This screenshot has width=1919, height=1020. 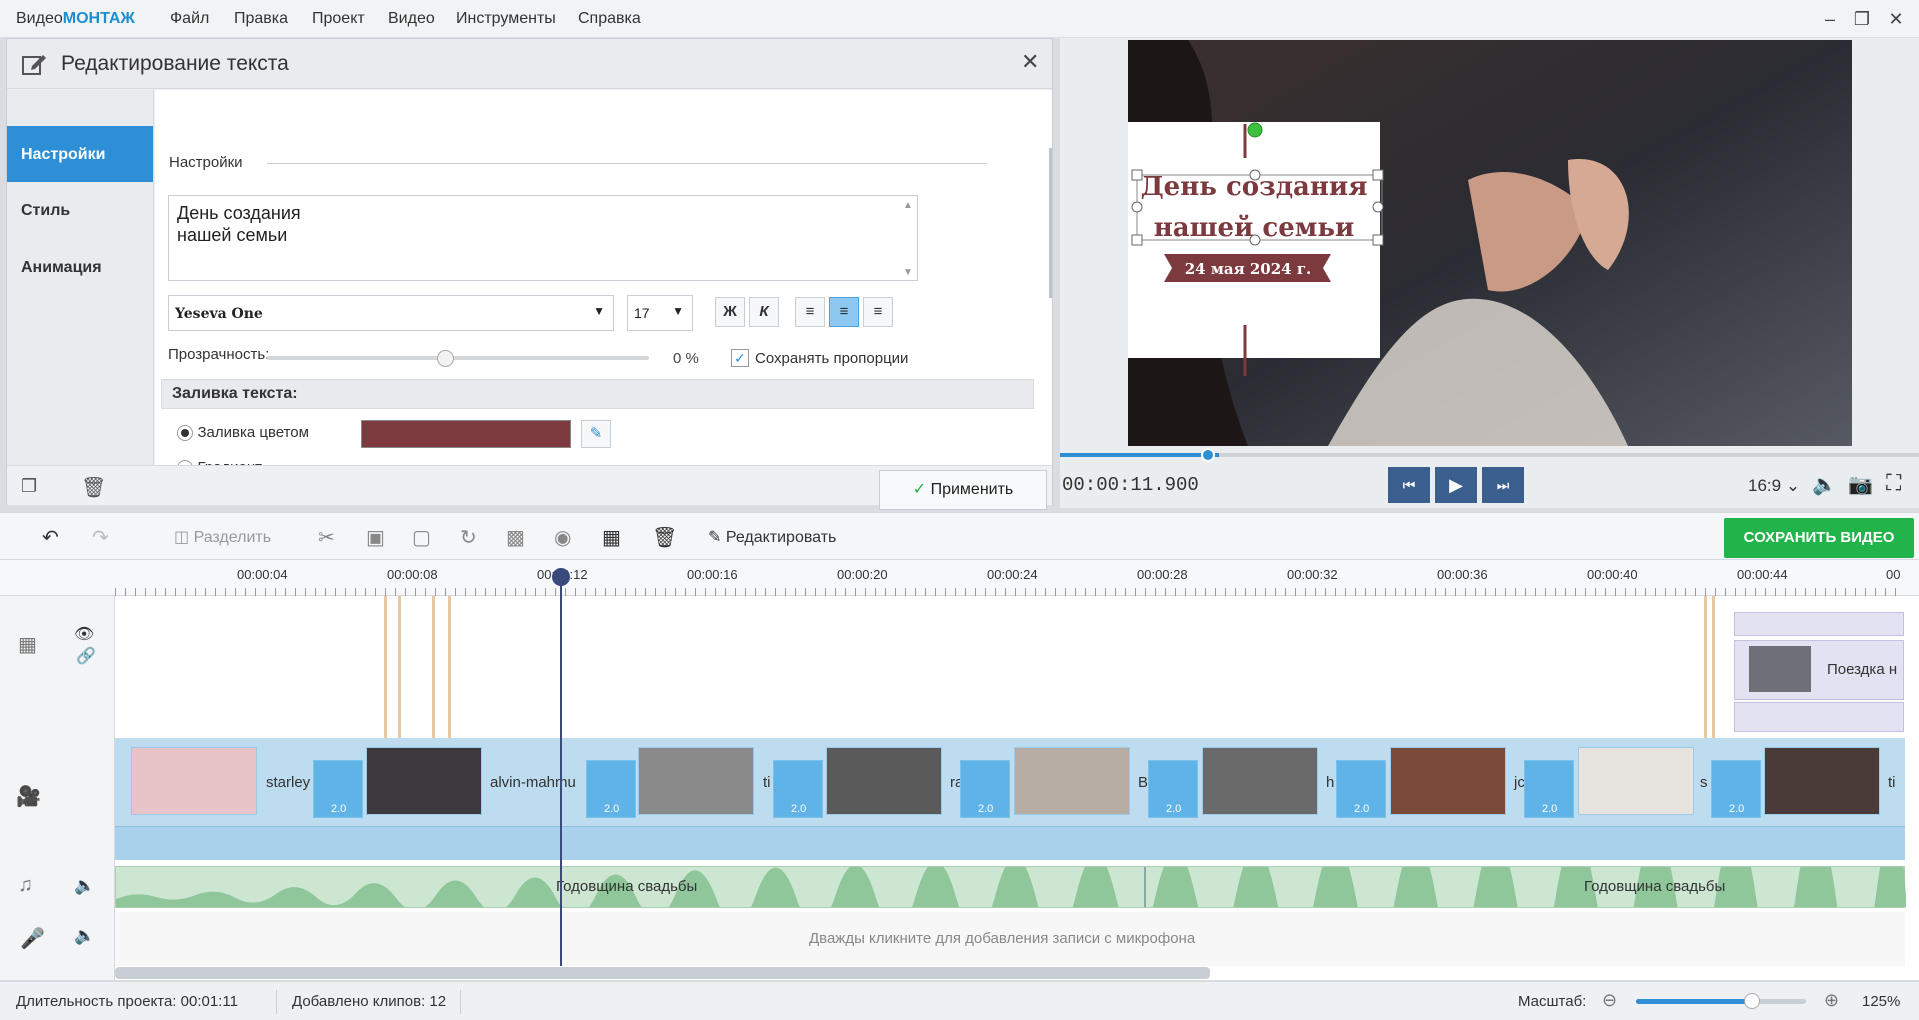 What do you see at coordinates (712, 574) in the screenshot?
I see `tick-label: 00:00:16` at bounding box center [712, 574].